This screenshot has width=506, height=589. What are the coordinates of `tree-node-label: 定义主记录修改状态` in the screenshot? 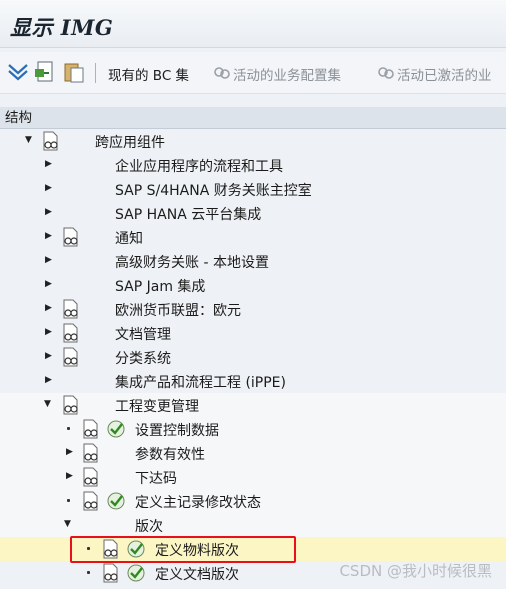 It's located at (198, 503).